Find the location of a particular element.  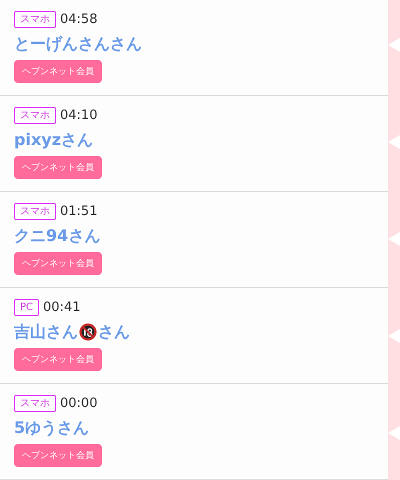

visitor-name: pixyzさん is located at coordinates (53, 140).